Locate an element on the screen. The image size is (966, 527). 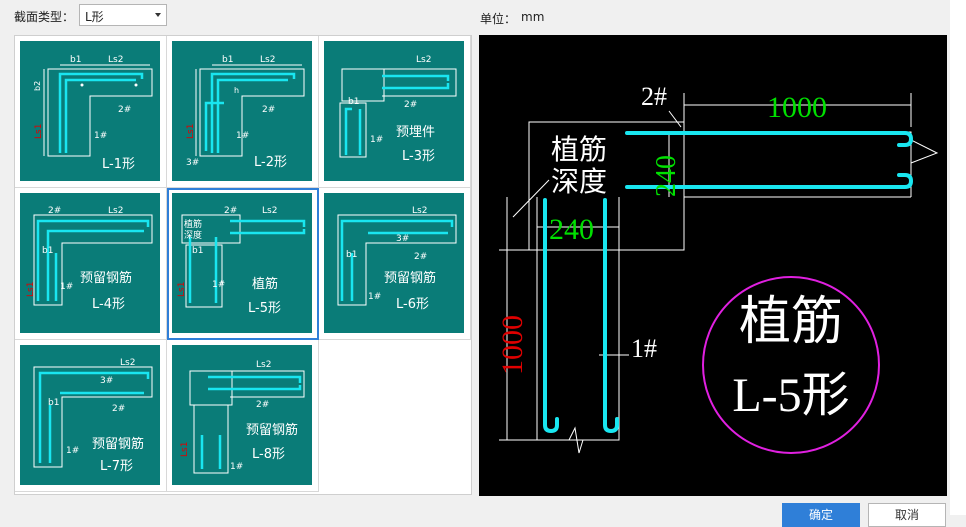
shape-tile-l2: b1 Ls2 h Ls1 2# 1# 3# L-2形 is located at coordinates (243, 112).